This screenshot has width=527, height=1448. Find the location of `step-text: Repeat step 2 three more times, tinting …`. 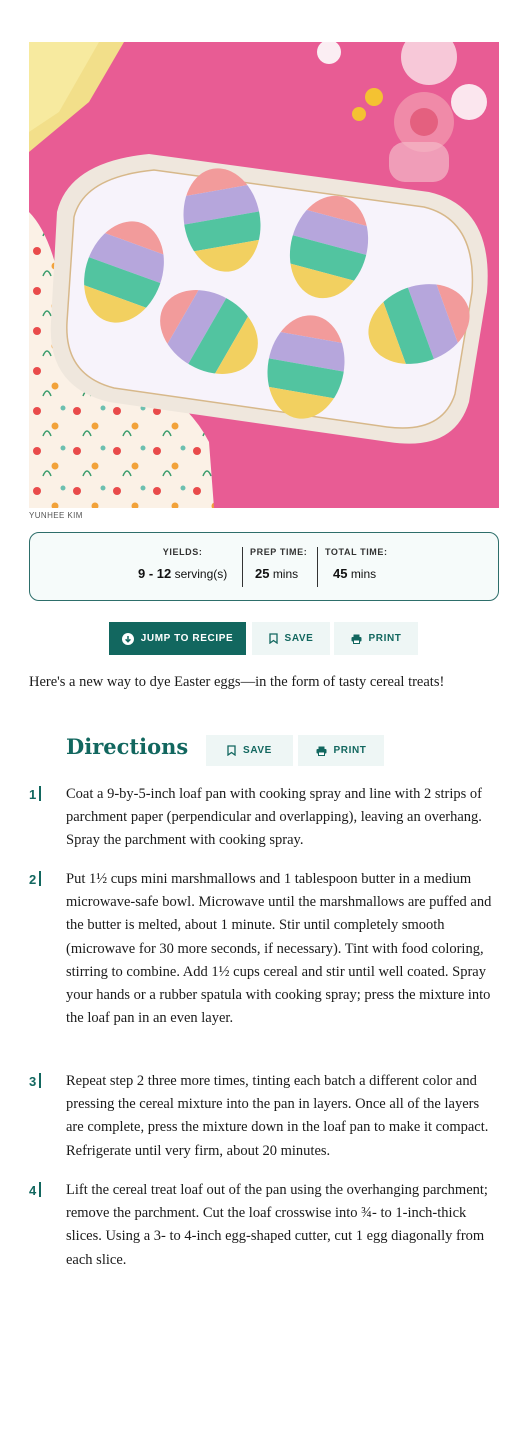

step-text: Repeat step 2 three more times, tinting … is located at coordinates (277, 1116).